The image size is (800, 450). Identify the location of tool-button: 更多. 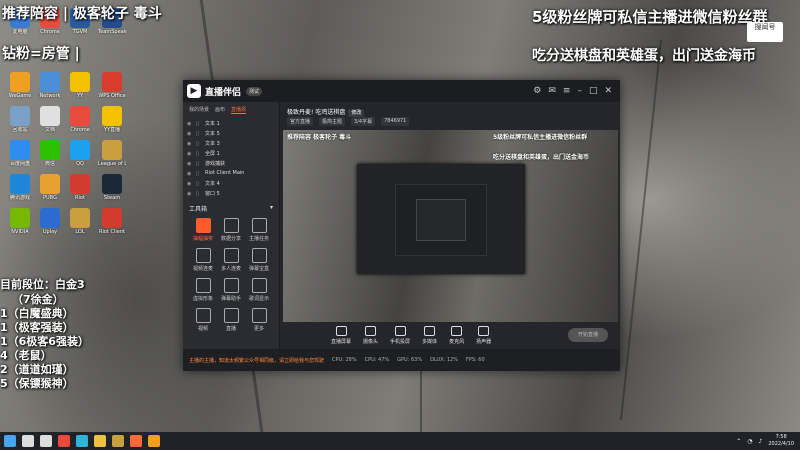
(259, 320).